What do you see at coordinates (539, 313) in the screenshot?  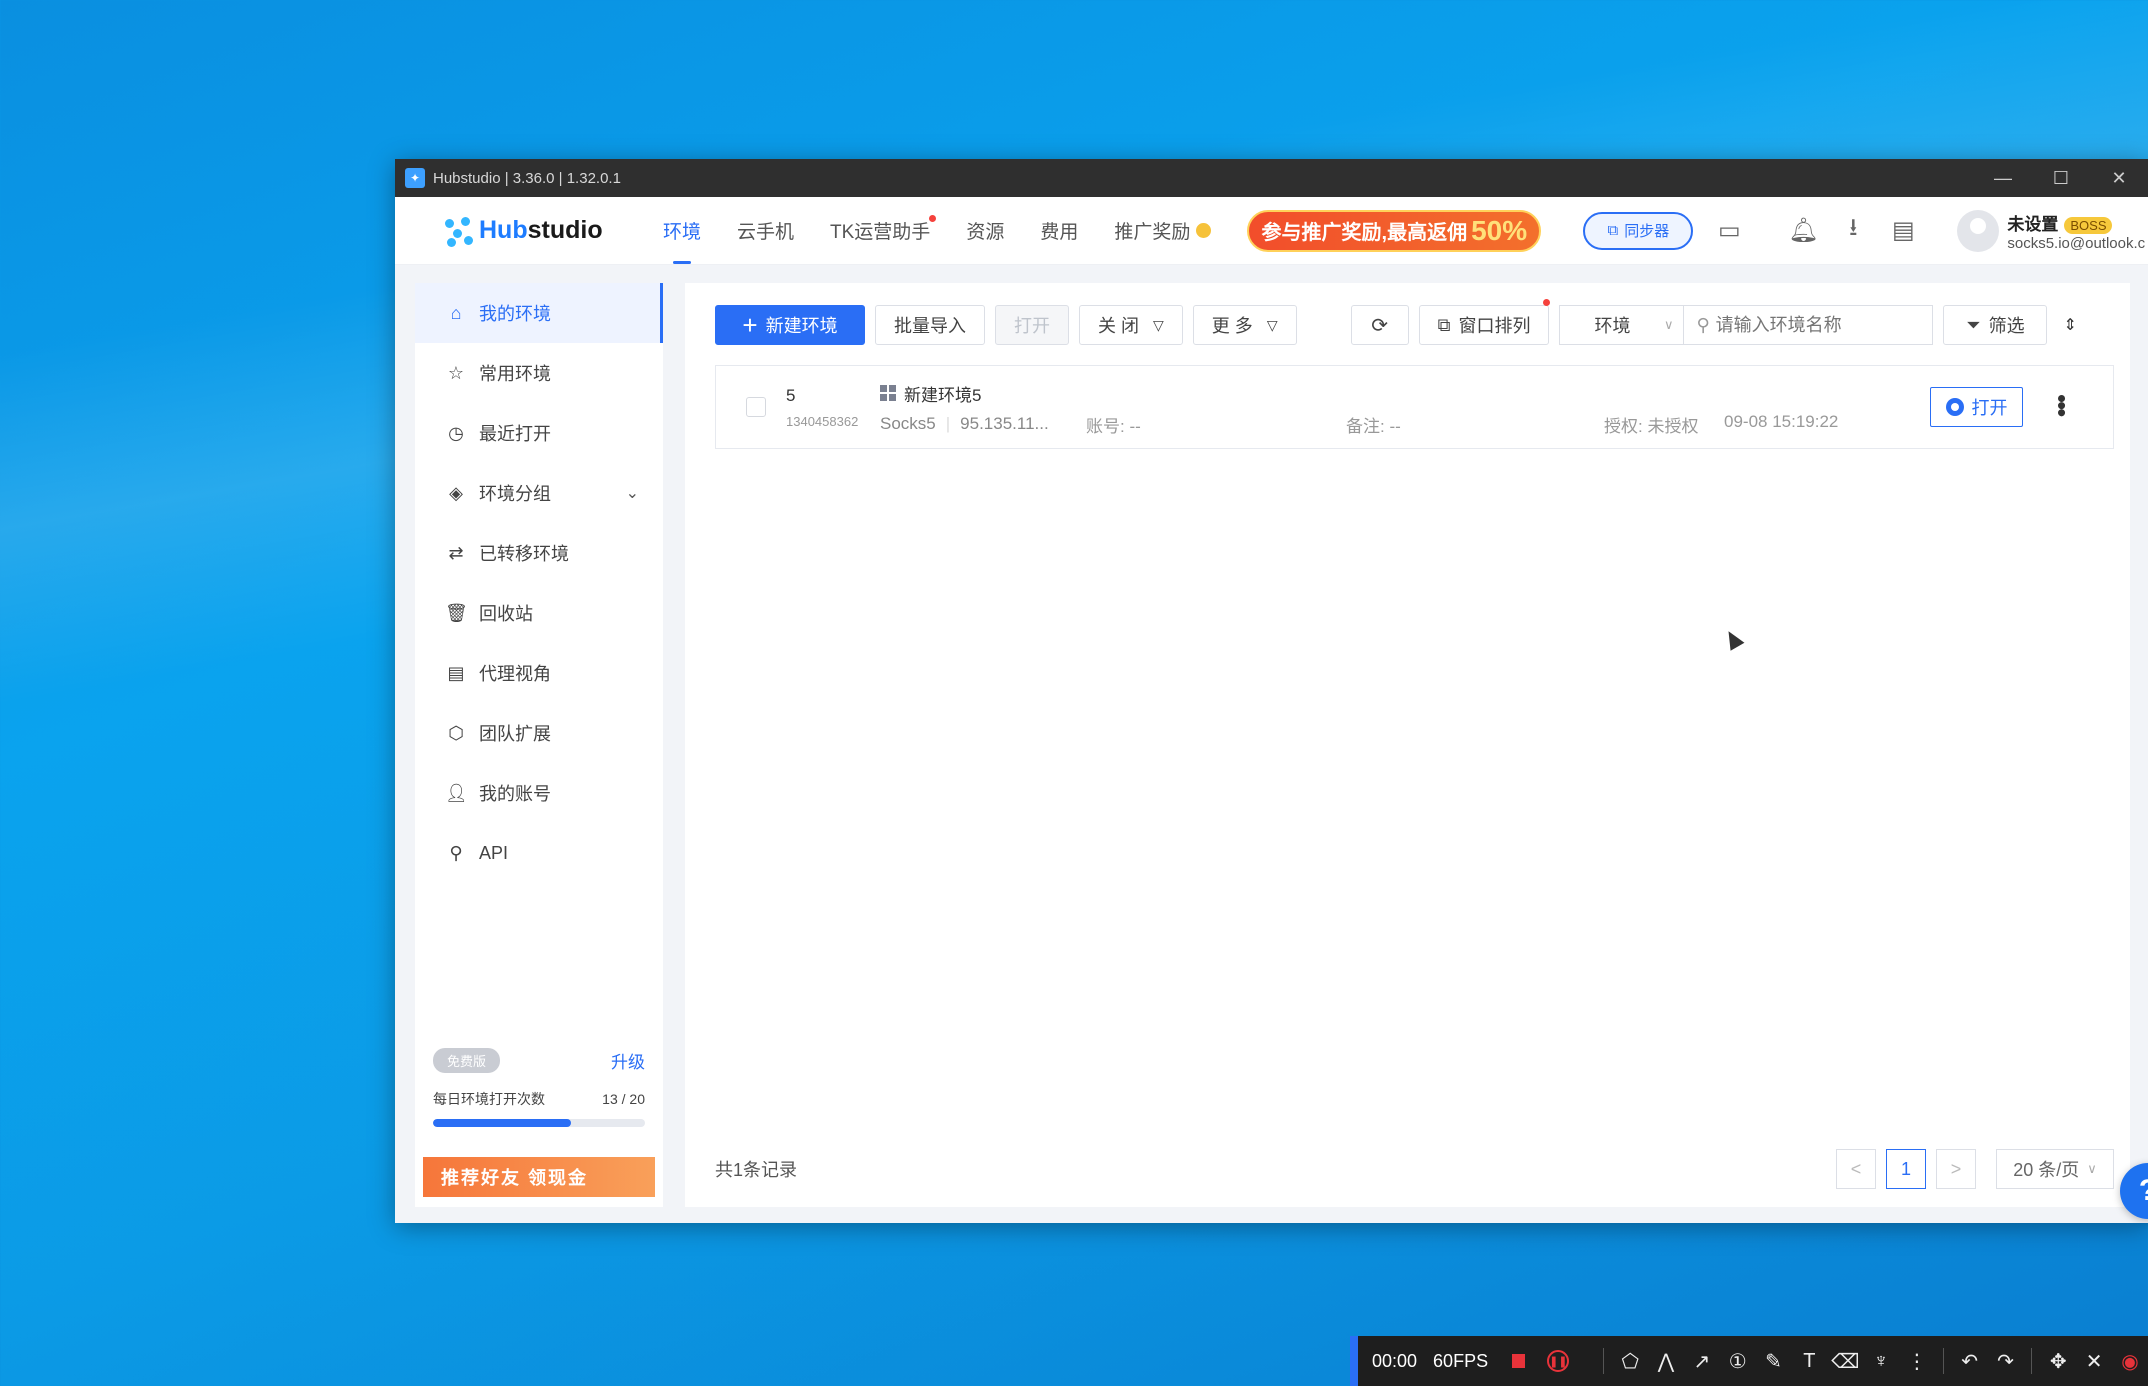 I see `sidebar-item-my-env: ⌂ 我的环境` at bounding box center [539, 313].